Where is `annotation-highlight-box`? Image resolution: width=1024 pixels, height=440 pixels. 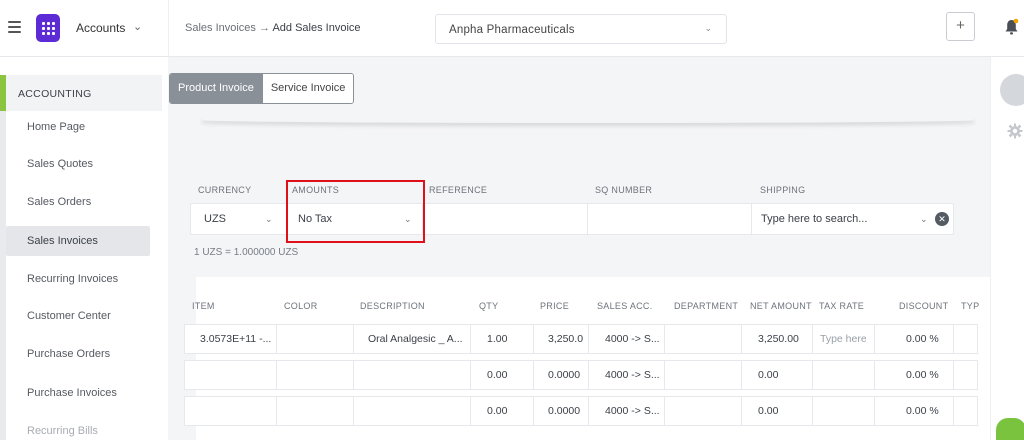 annotation-highlight-box is located at coordinates (355, 211).